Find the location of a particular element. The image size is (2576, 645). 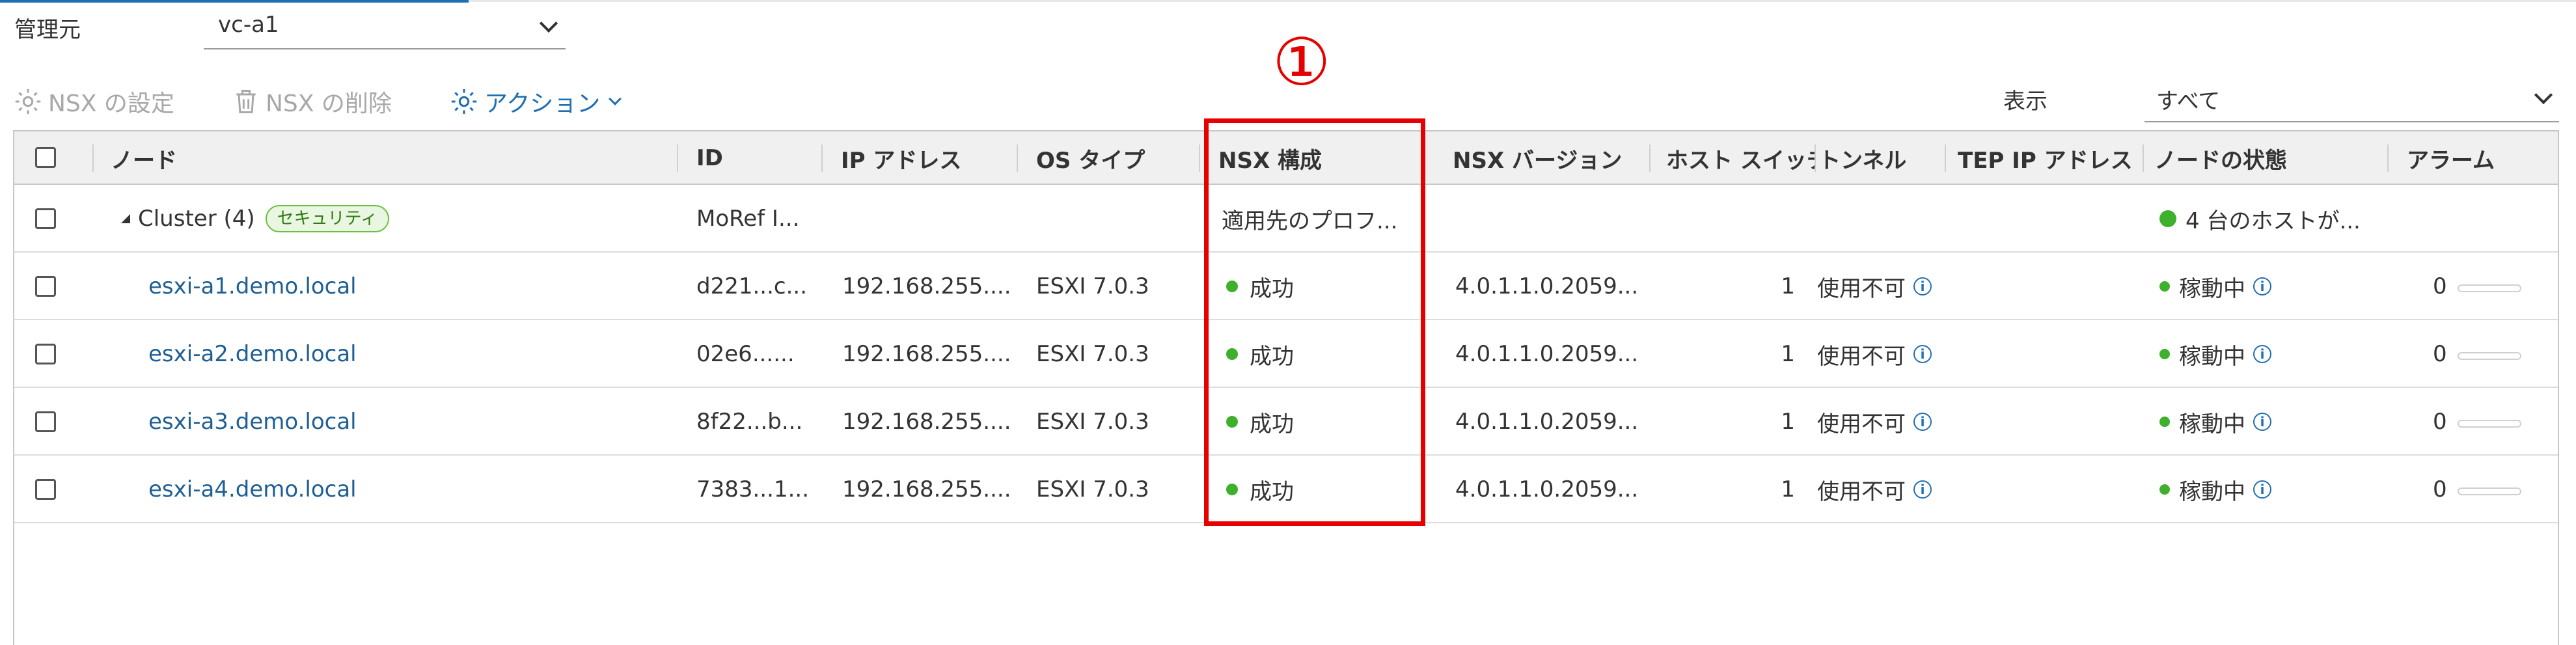

column-header-tep-ip: TEP IP アドレス is located at coordinates (2055, 158).